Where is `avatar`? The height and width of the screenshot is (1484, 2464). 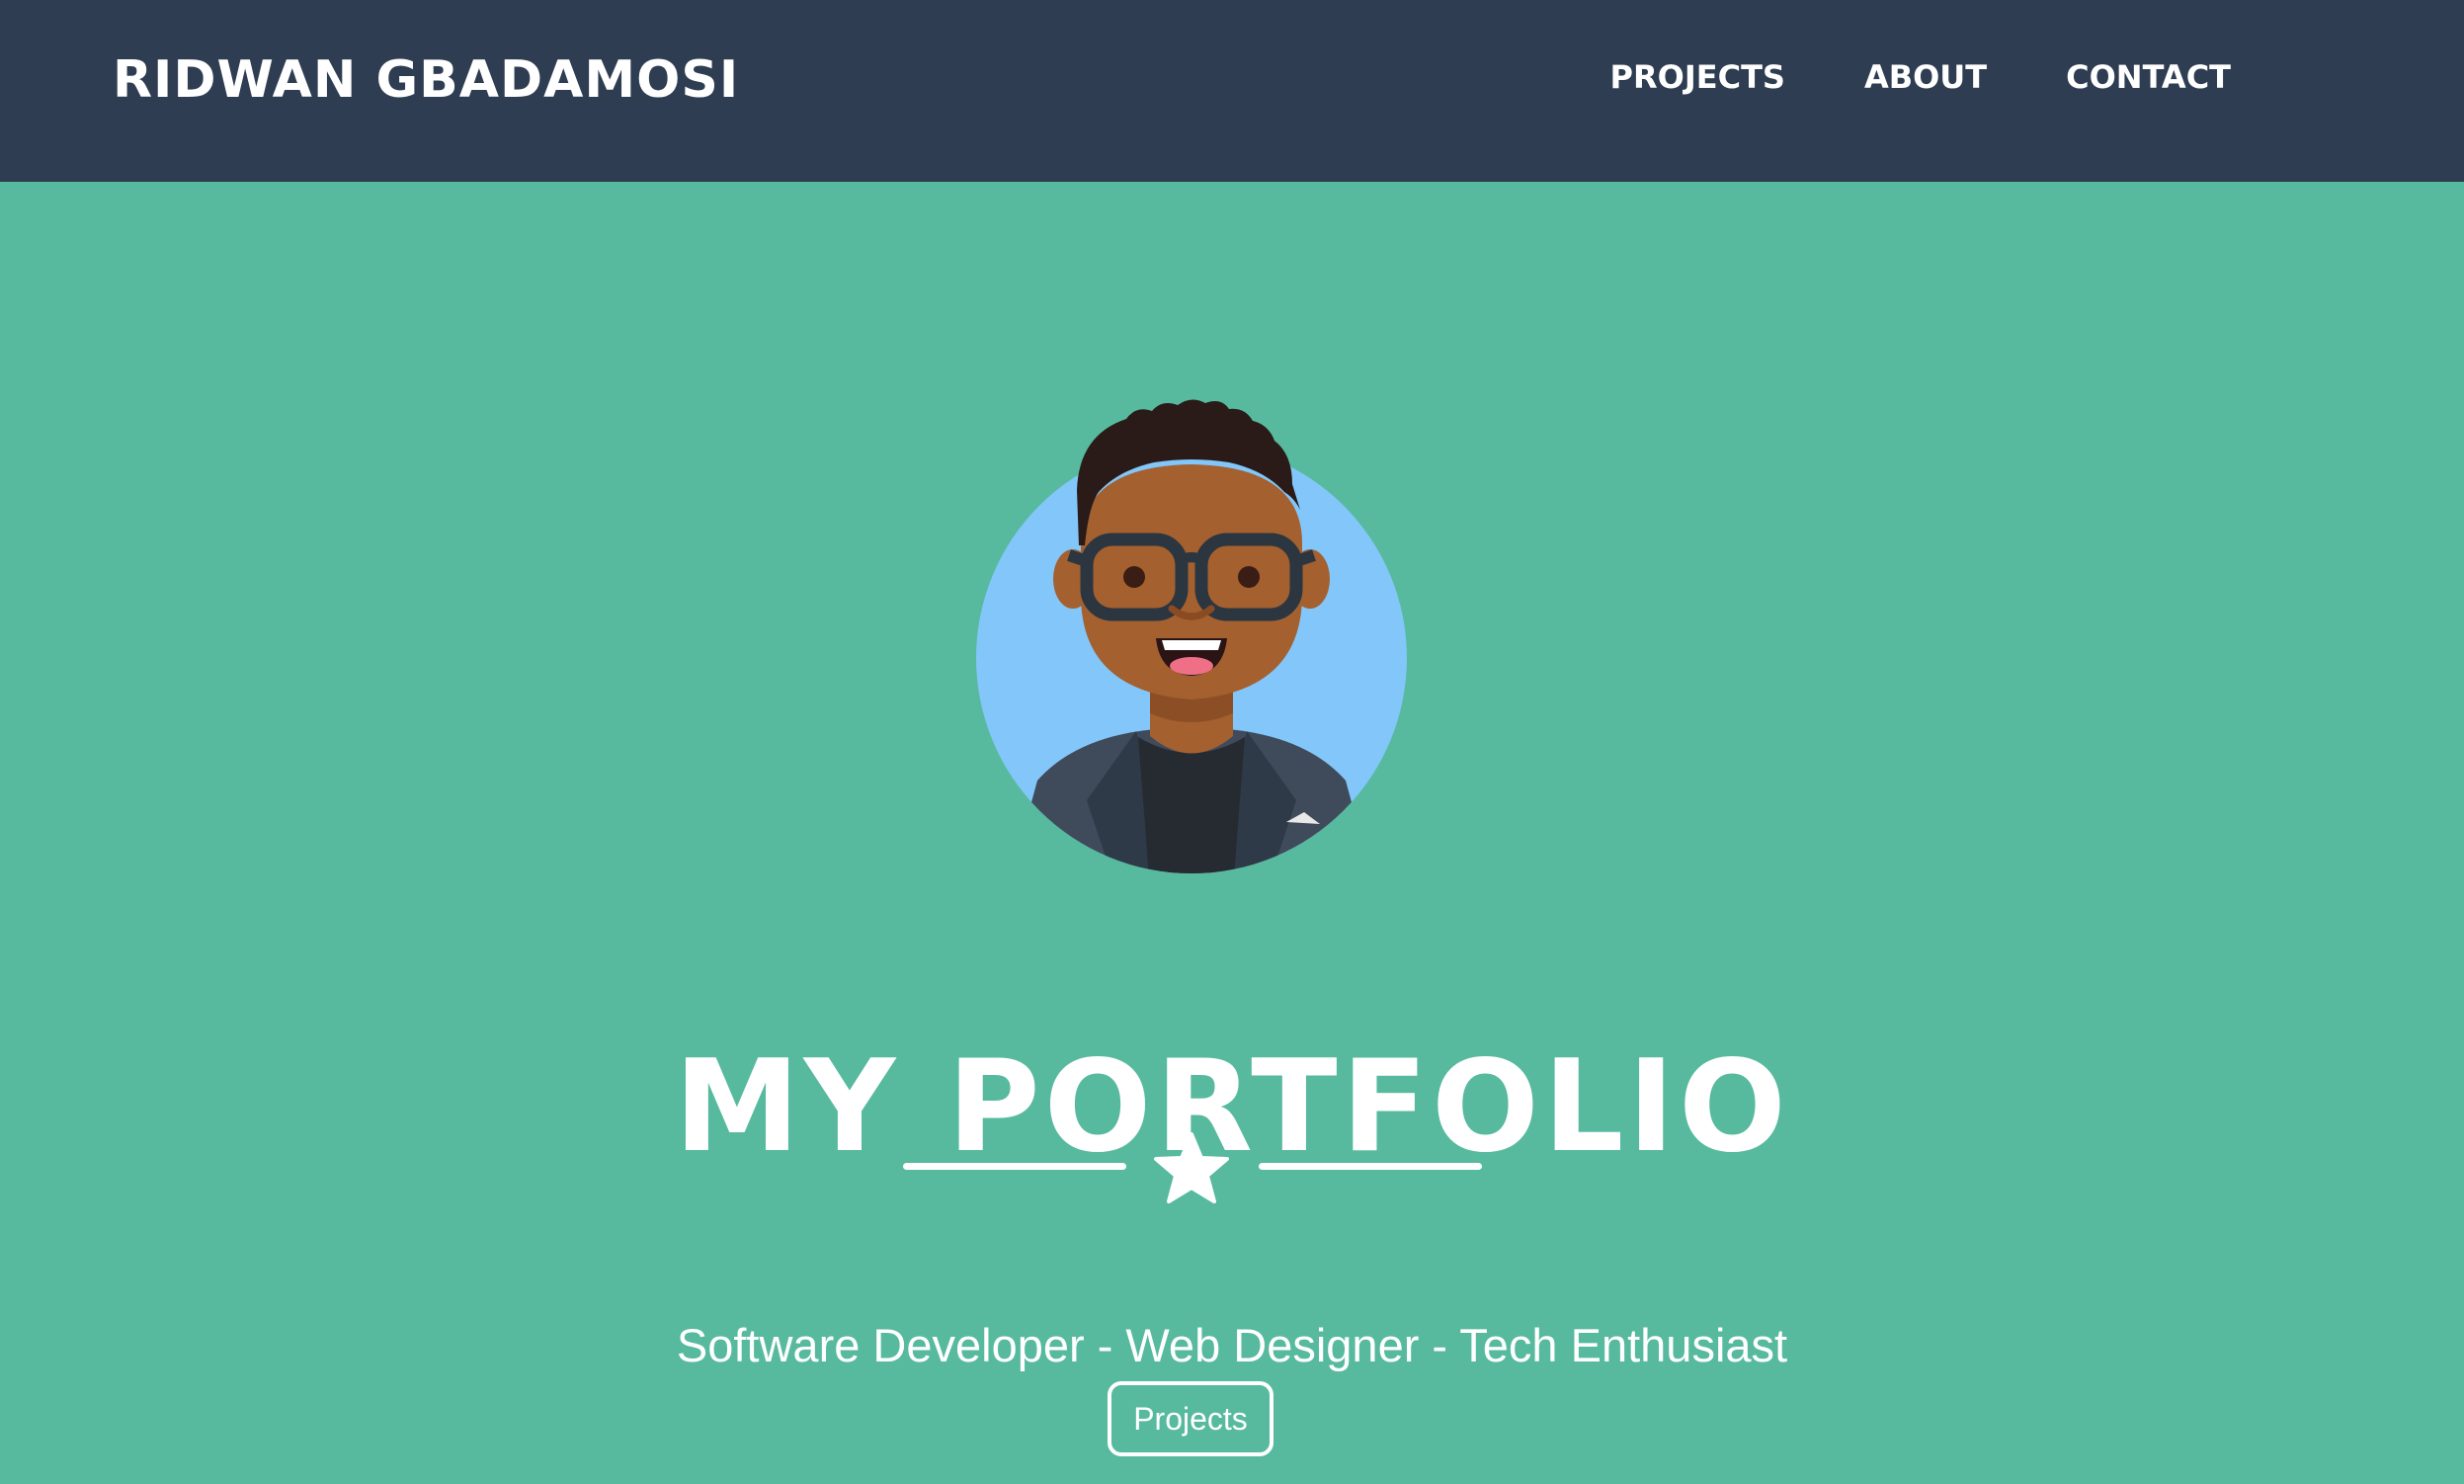 avatar is located at coordinates (1191, 636).